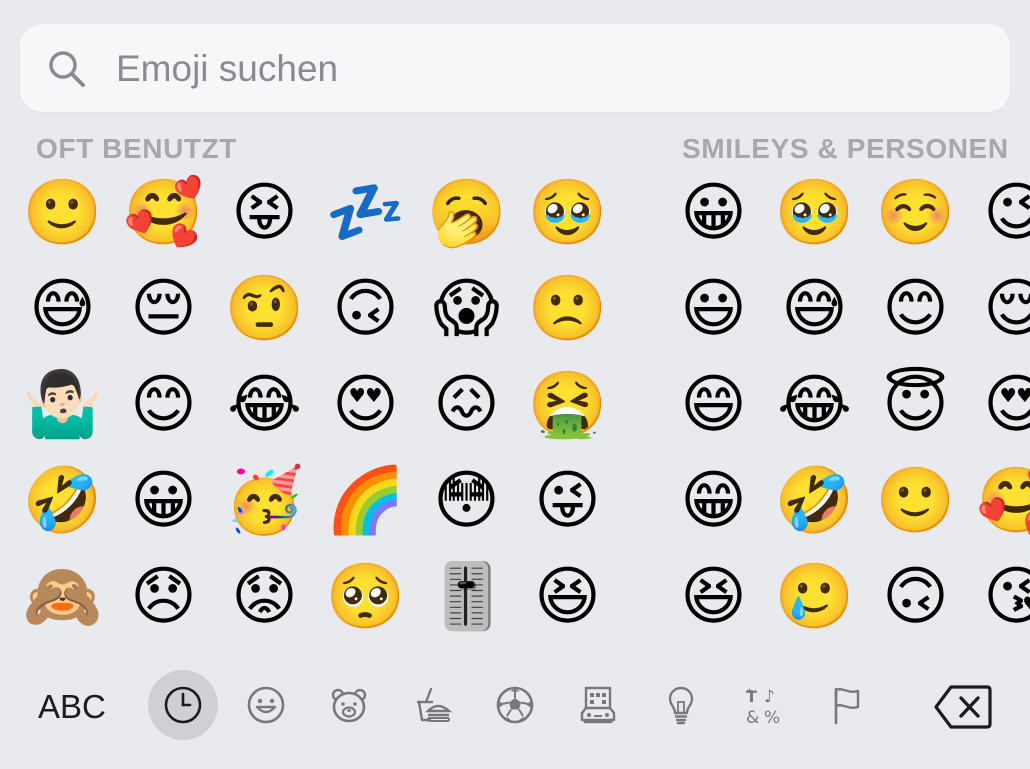 The width and height of the screenshot is (1030, 769). Describe the element at coordinates (466, 597) in the screenshot. I see `frequent-emoji-cell: 🎚️` at that location.